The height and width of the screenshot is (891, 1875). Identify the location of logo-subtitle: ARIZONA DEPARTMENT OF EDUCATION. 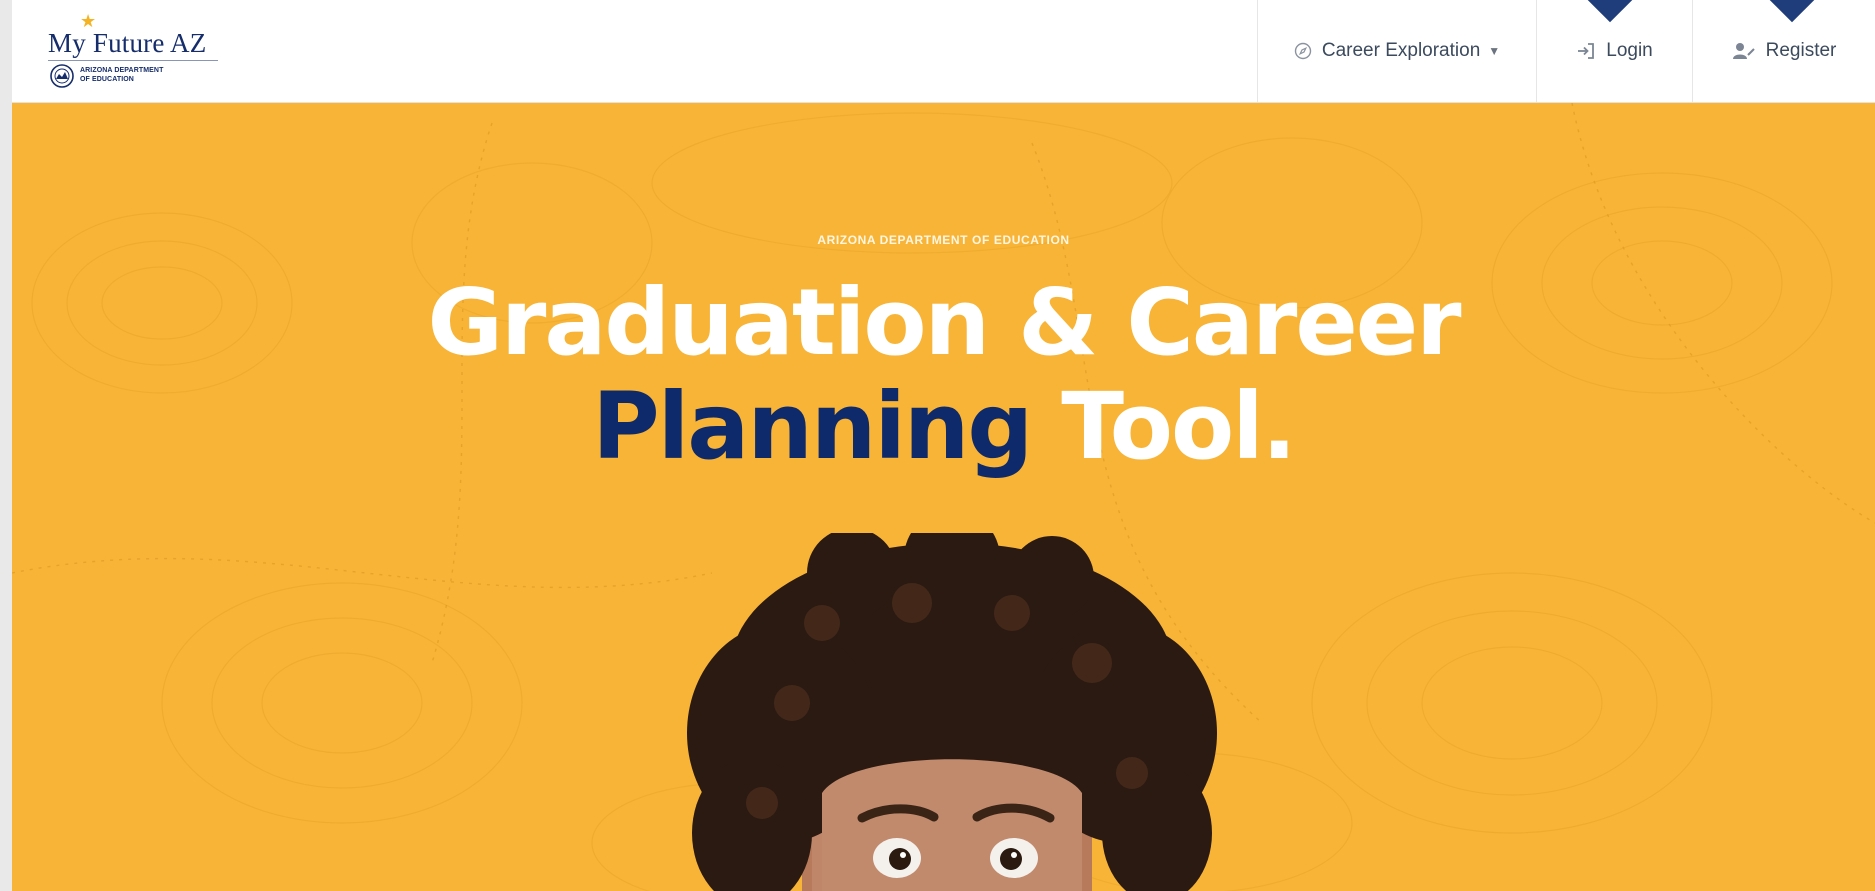
(140, 75).